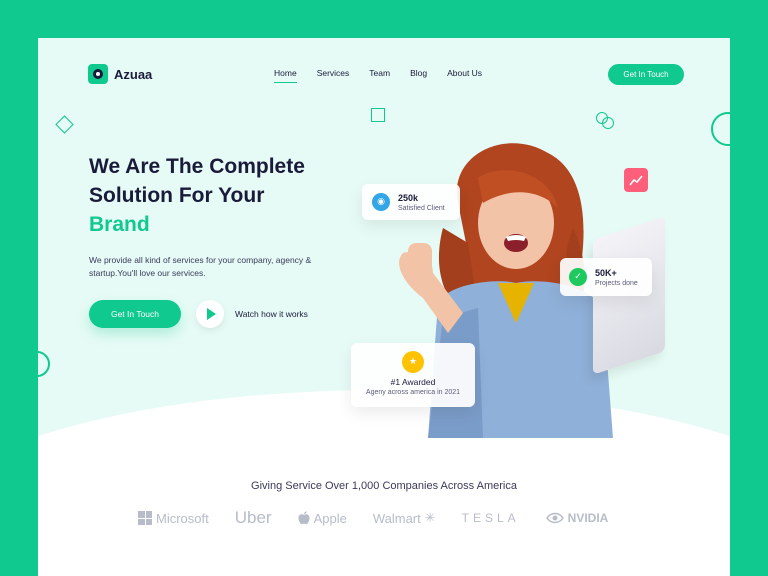 This screenshot has height=576, width=768. Describe the element at coordinates (177, 195) in the screenshot. I see `hero-title-line2: Solution For Your` at that location.